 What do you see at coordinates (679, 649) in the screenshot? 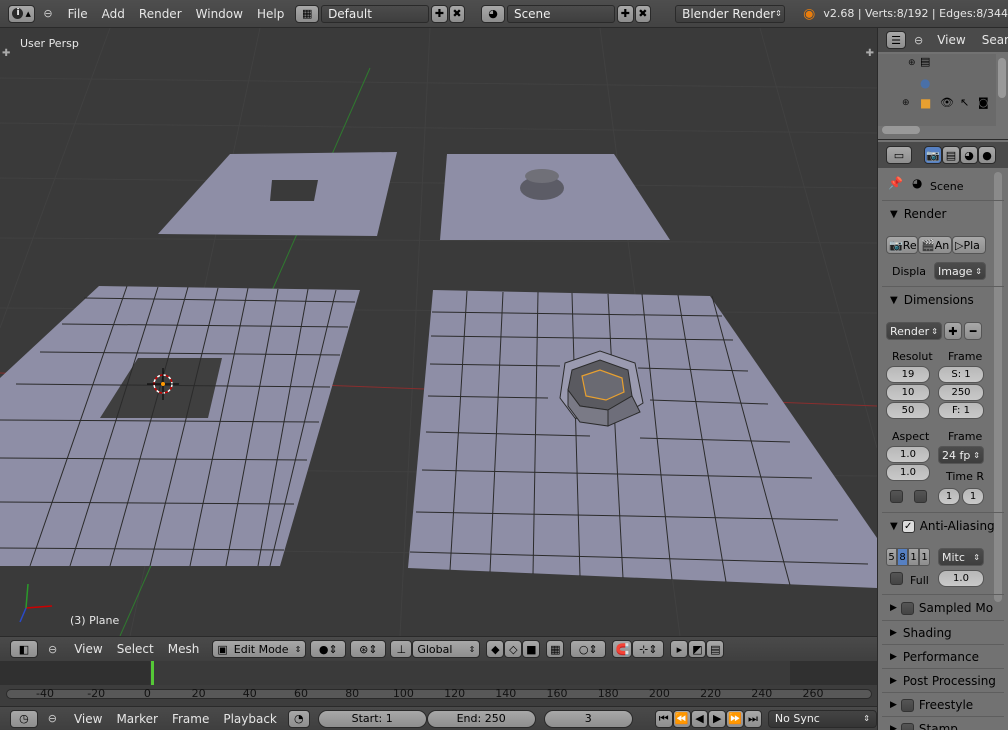
I see `opengl-render-icon: ▸` at bounding box center [679, 649].